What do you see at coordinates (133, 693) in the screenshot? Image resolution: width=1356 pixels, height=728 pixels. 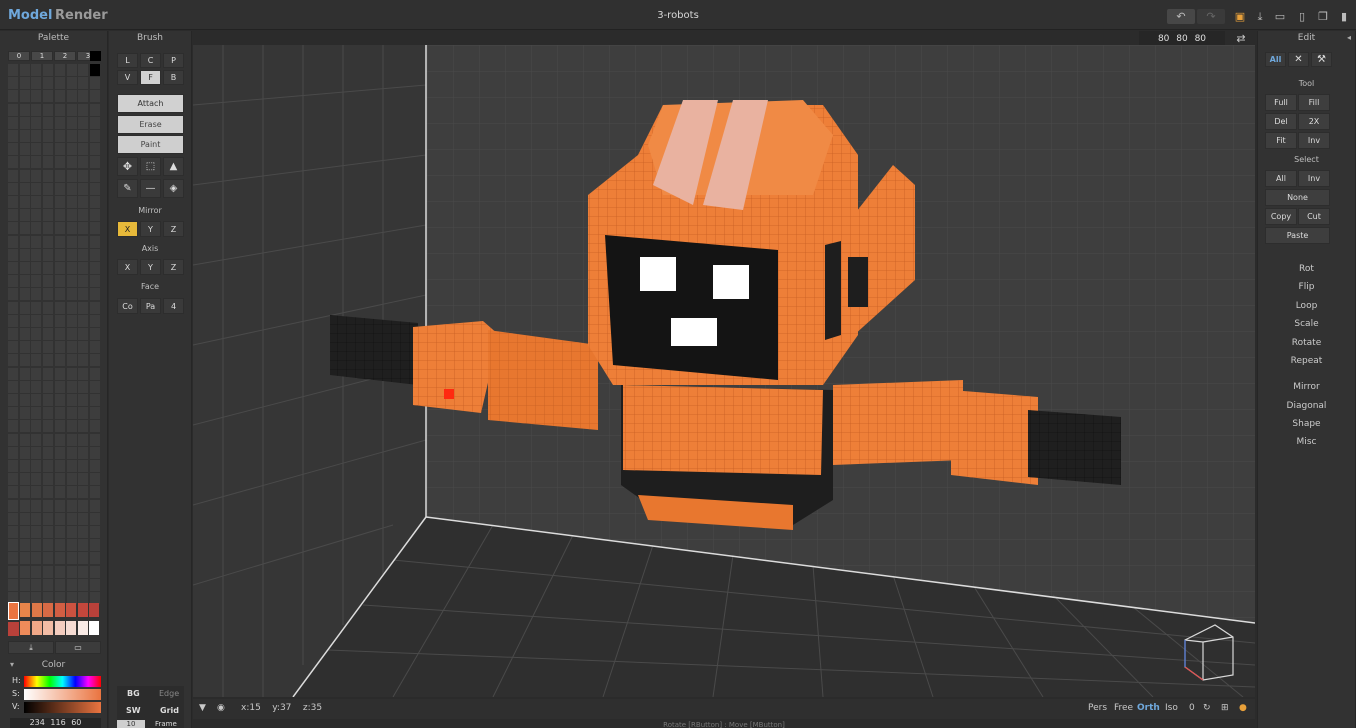 I see `bg-toggle: BG` at bounding box center [133, 693].